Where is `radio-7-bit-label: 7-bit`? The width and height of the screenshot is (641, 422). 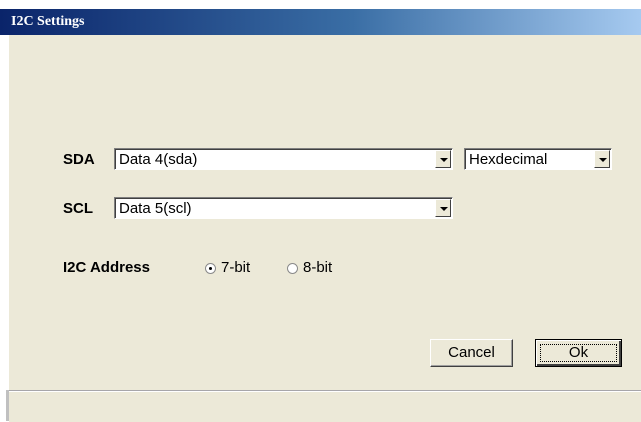
radio-7-bit-label: 7-bit is located at coordinates (235, 268).